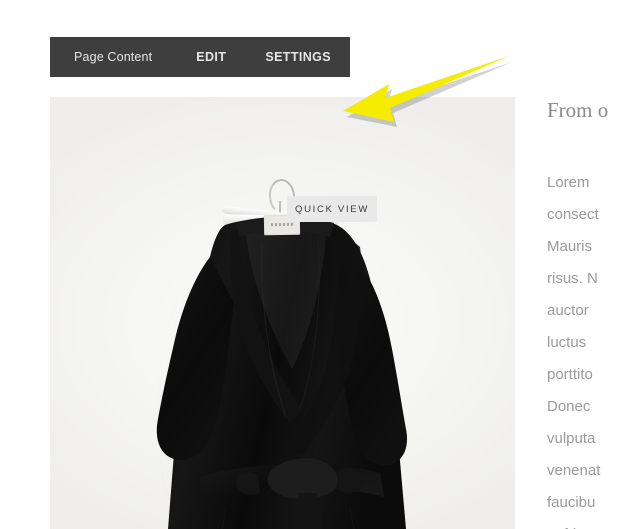  Describe the element at coordinates (113, 57) in the screenshot. I see `toolbar-item-page-content: Page Content` at that location.